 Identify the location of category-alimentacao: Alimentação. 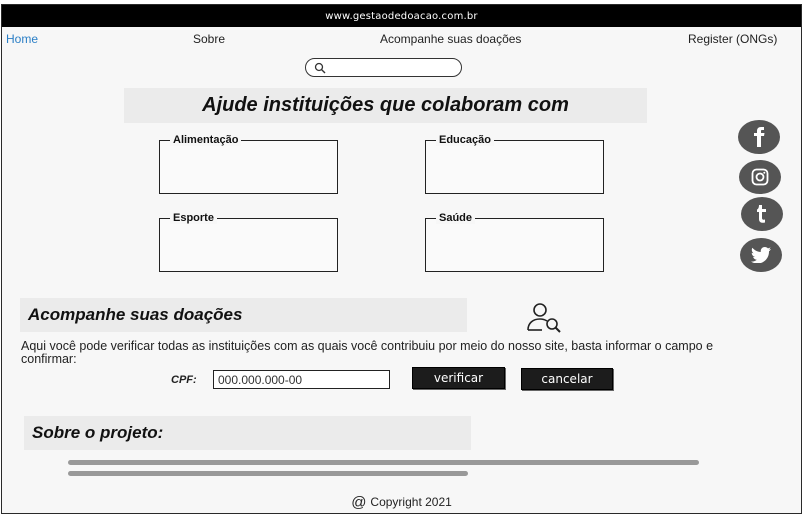
(248, 164).